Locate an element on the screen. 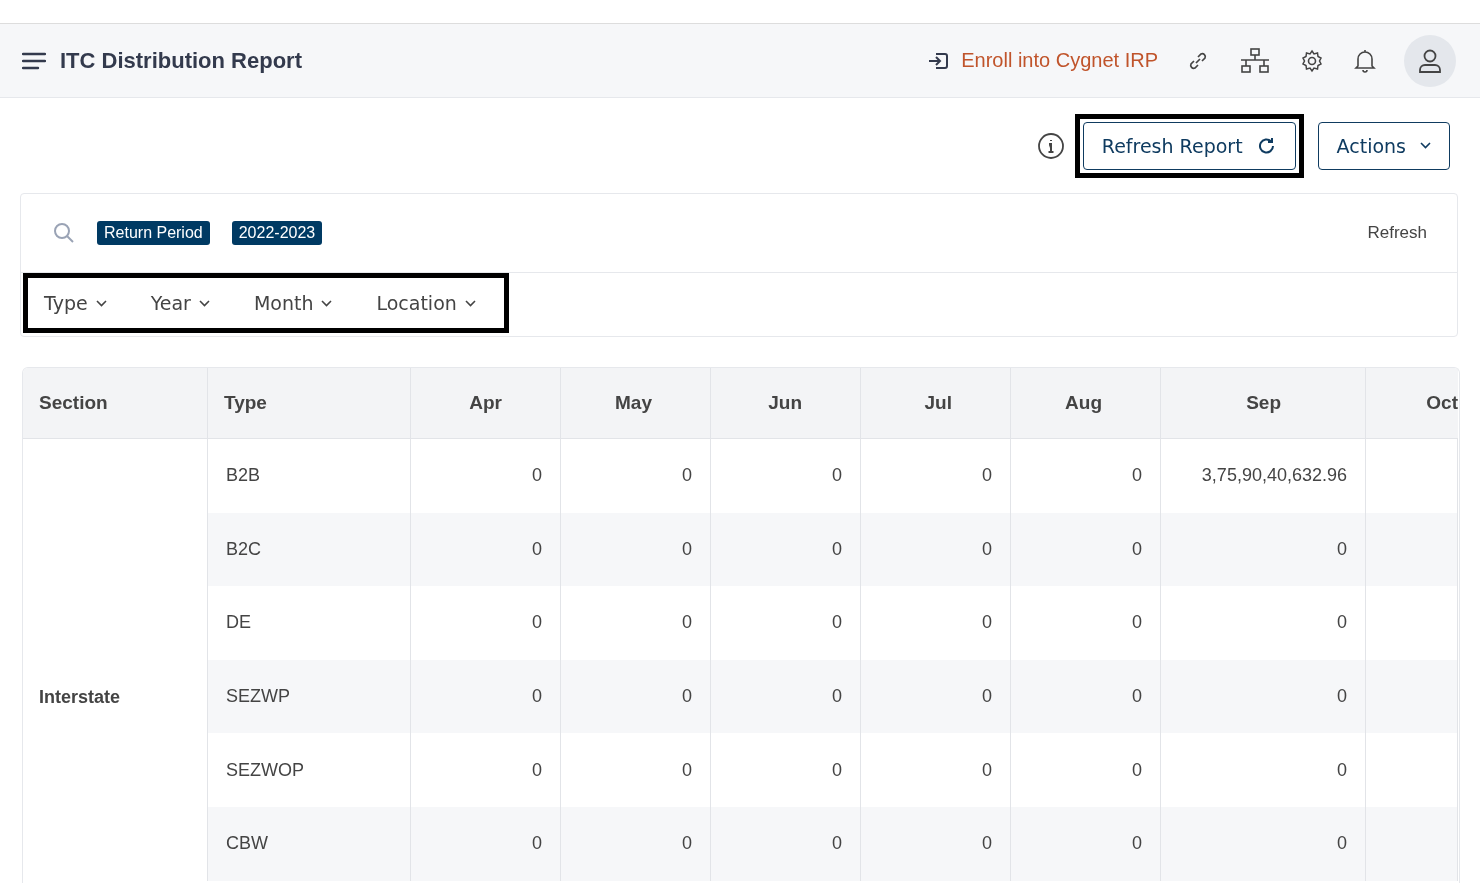 This screenshot has width=1482, height=883. filter-dropdown: Month is located at coordinates (291, 303).